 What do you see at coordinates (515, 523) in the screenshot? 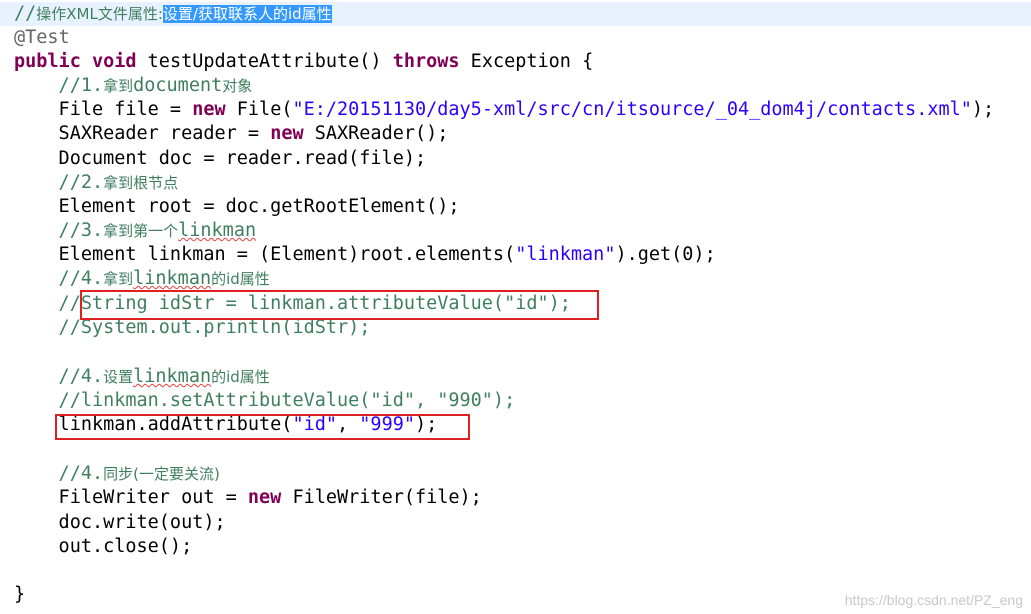
I see `code-line-22: doc.write(out);` at bounding box center [515, 523].